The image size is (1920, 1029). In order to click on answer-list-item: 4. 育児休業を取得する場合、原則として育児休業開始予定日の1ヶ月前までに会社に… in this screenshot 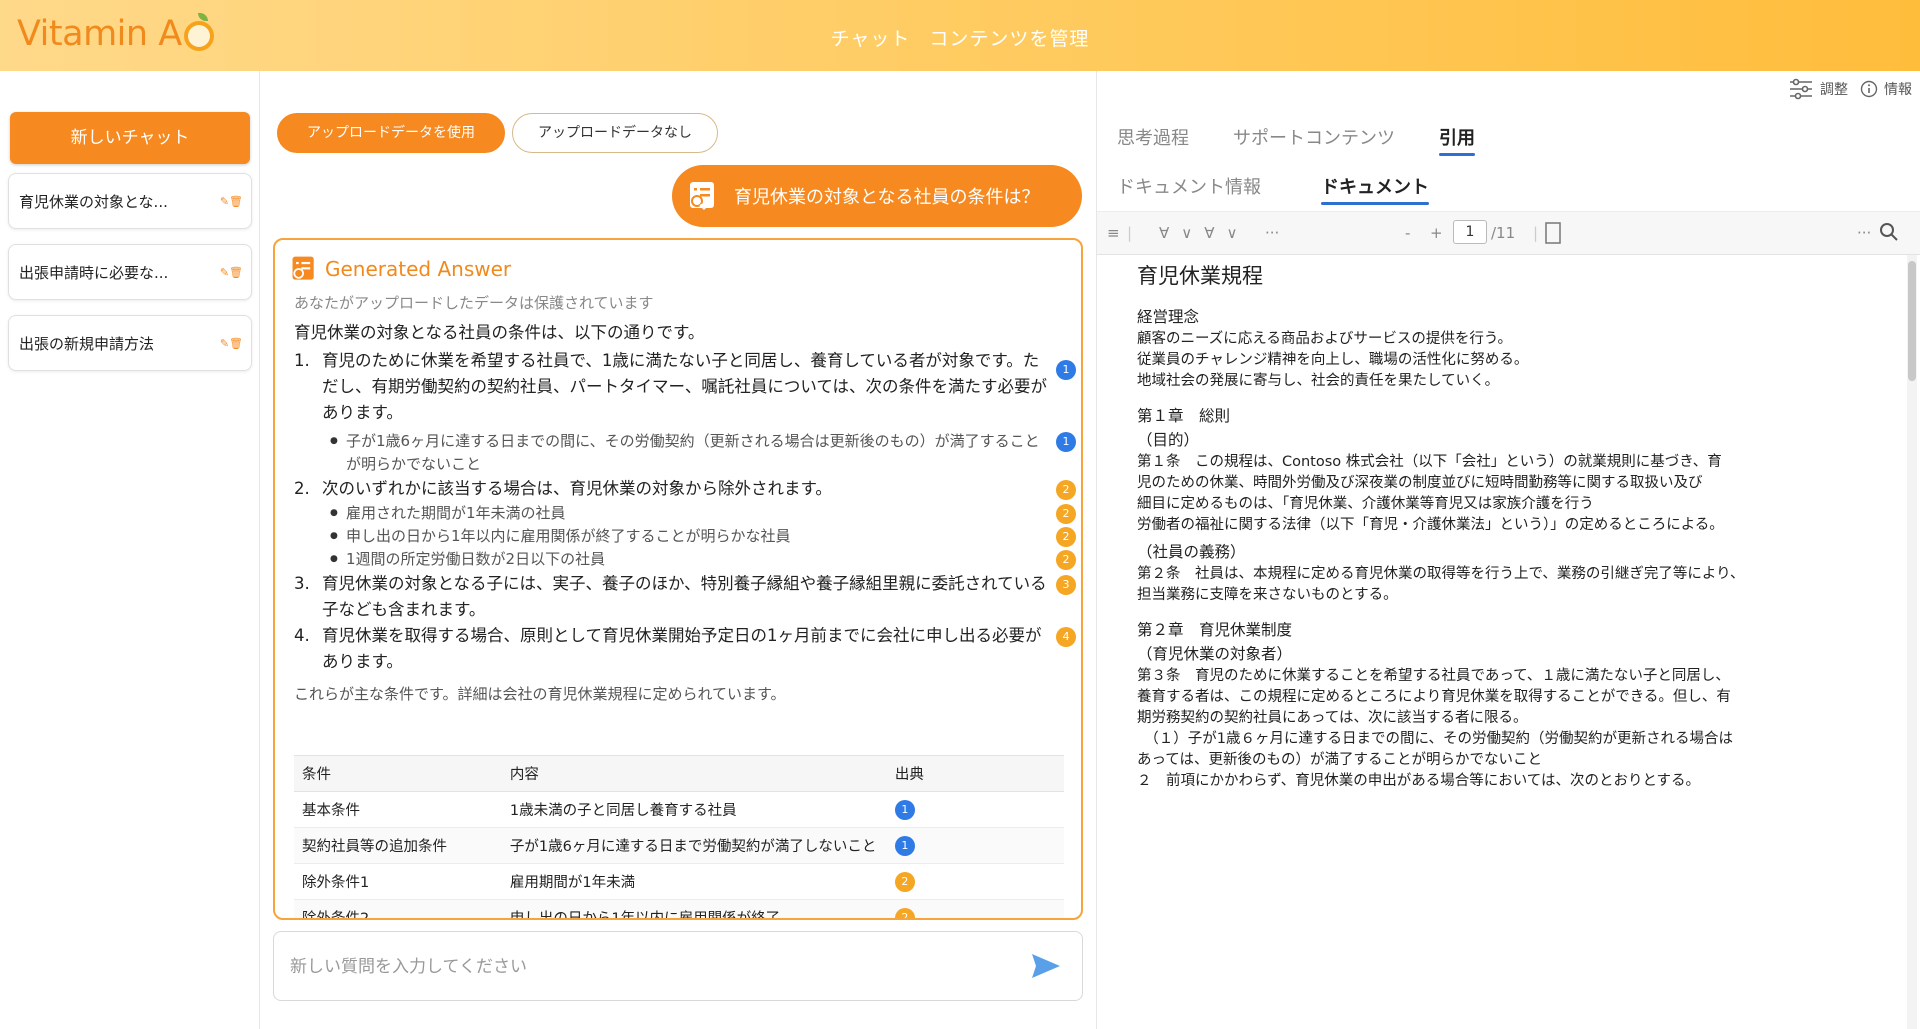, I will do `click(685, 649)`.